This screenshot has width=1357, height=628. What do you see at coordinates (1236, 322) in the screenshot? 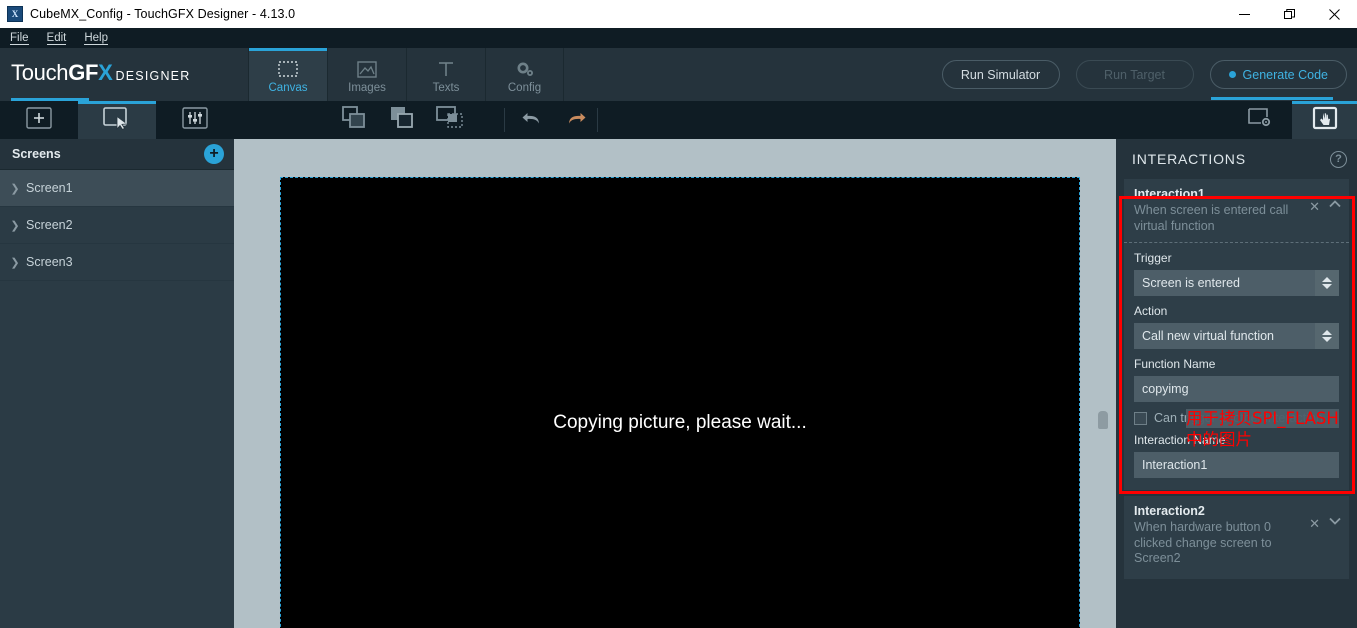
I see `action-field-block: Action Call new virtual function` at bounding box center [1236, 322].